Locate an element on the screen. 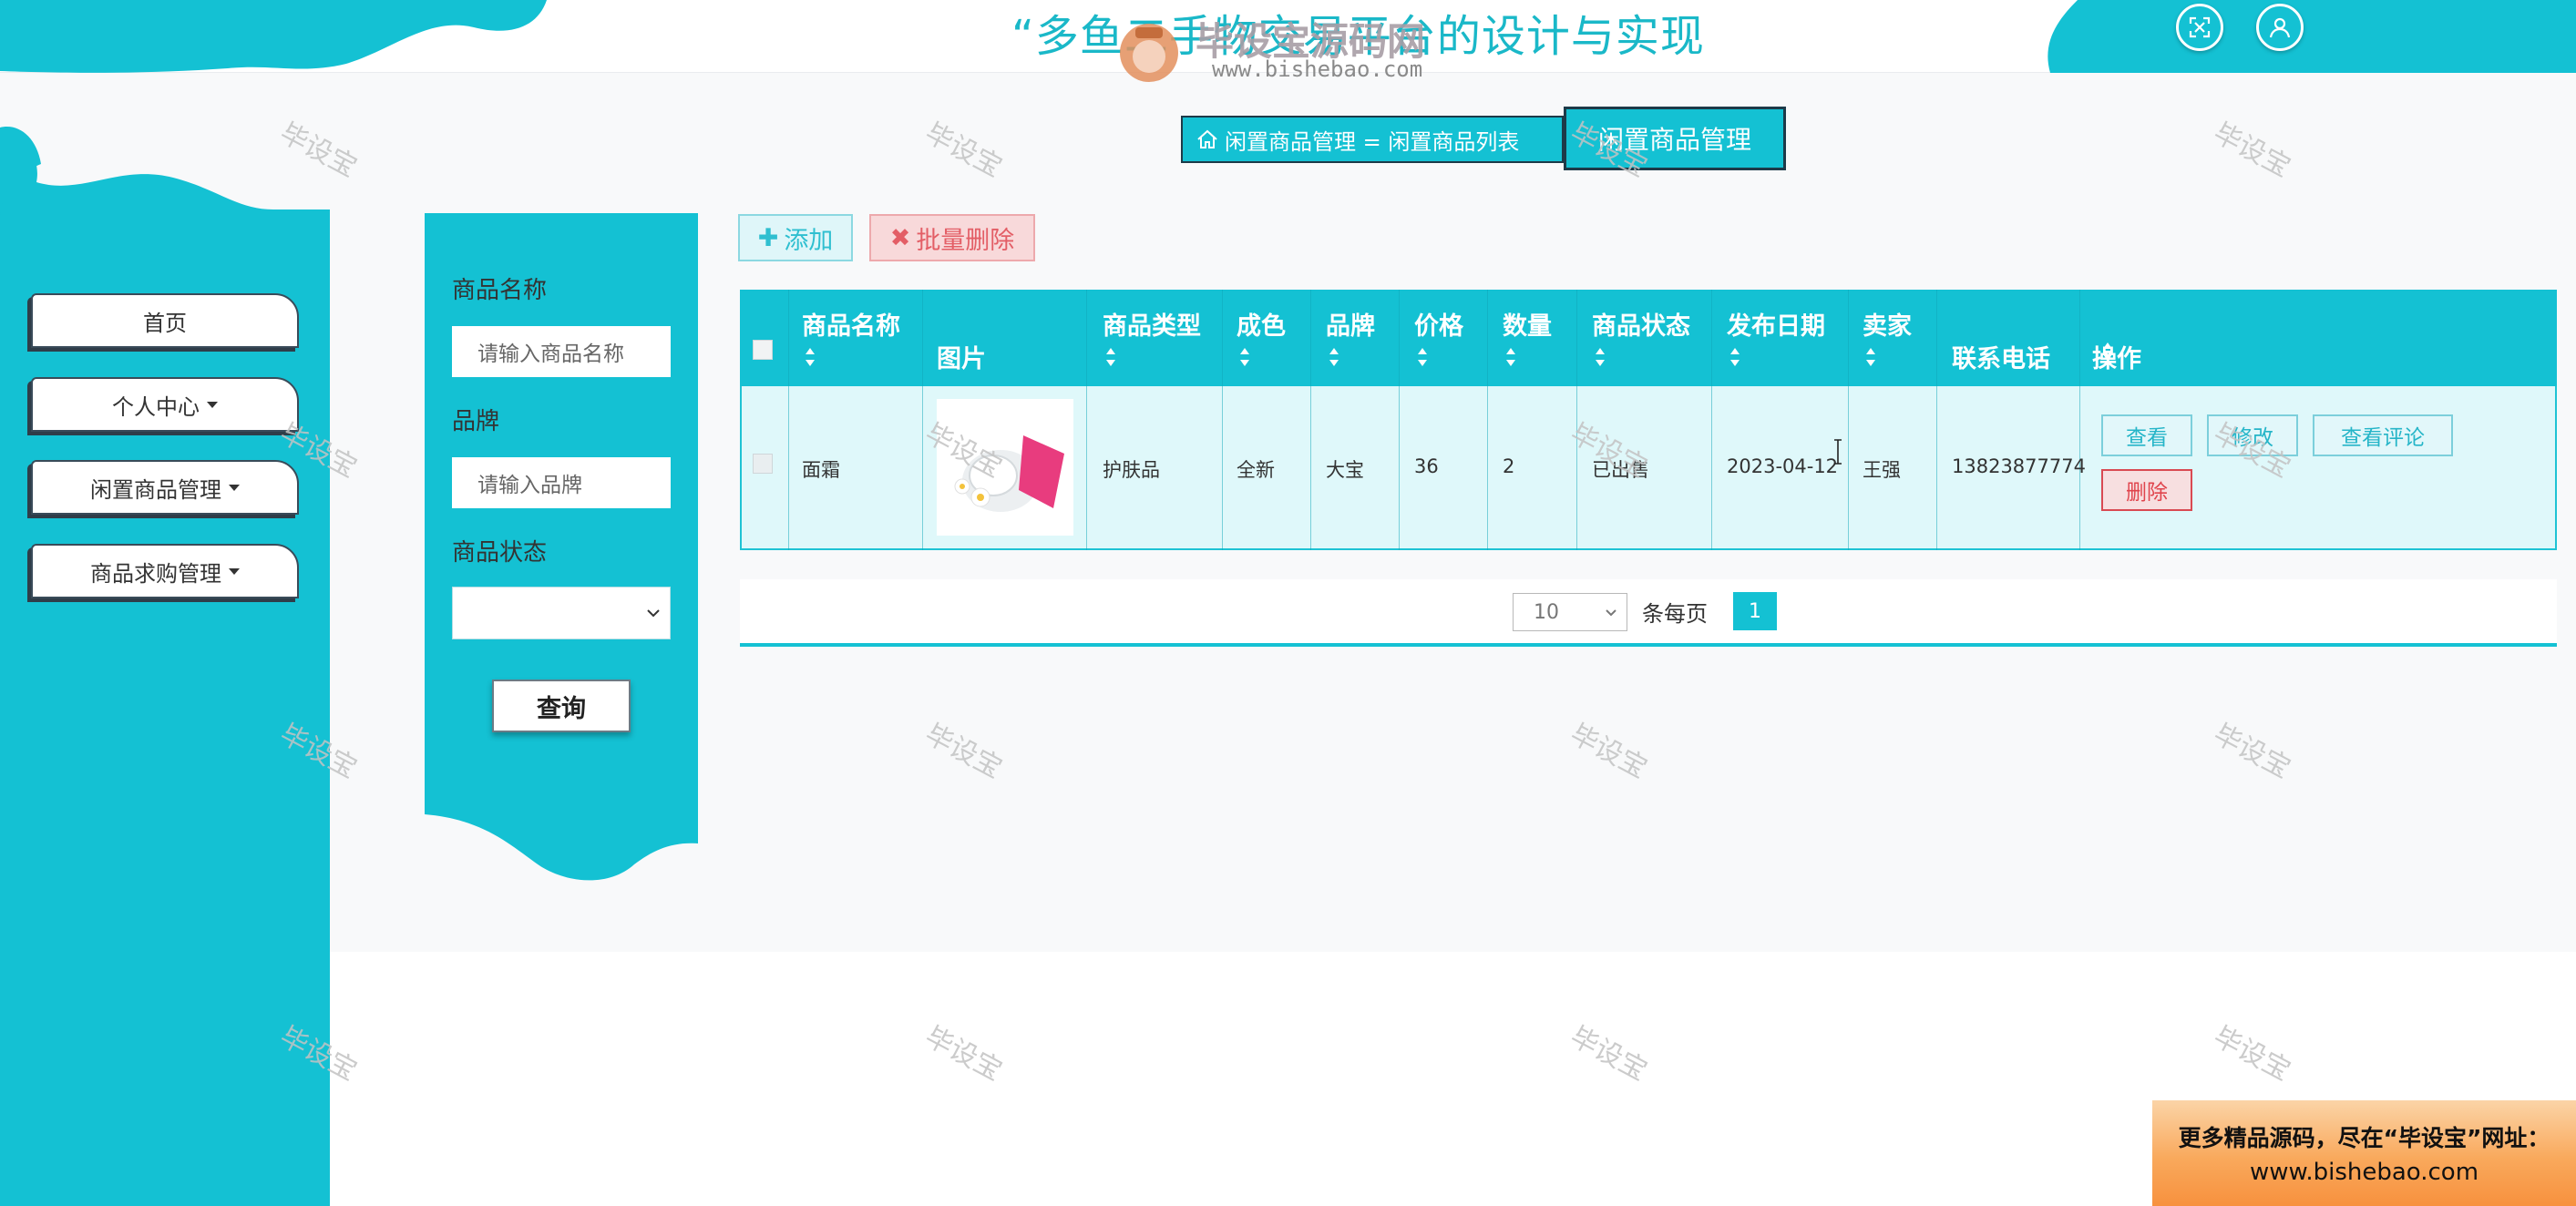 This screenshot has width=2576, height=1206. add-button-label: 添加 is located at coordinates (809, 241).